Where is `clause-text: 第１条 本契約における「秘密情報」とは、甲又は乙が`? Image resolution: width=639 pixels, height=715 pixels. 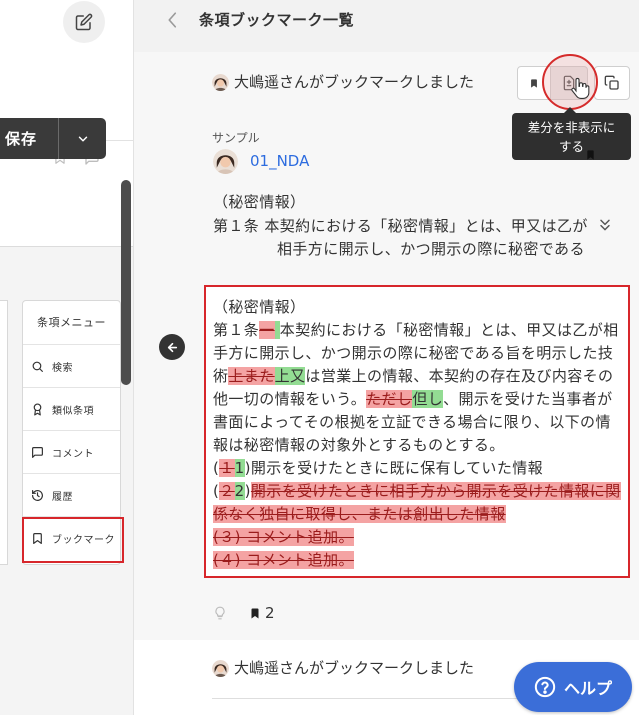
clause-text: 第１条 本契約における「秘密情報」とは、甲又は乙が is located at coordinates (400, 226).